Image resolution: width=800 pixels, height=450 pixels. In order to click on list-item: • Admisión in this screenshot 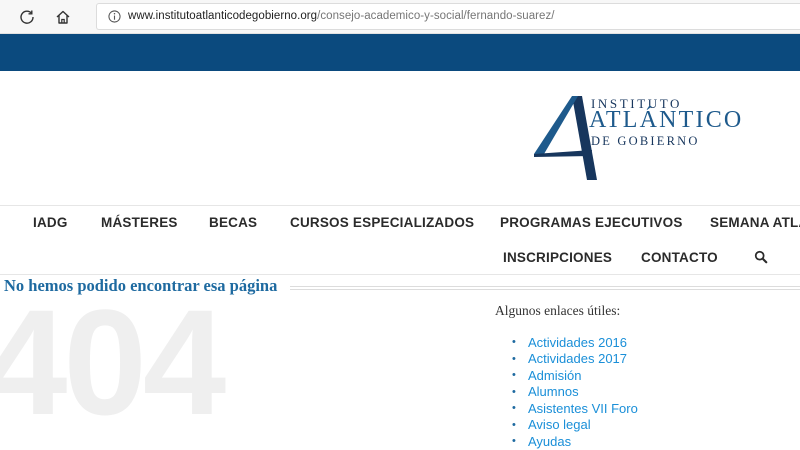, I will do `click(575, 375)`.